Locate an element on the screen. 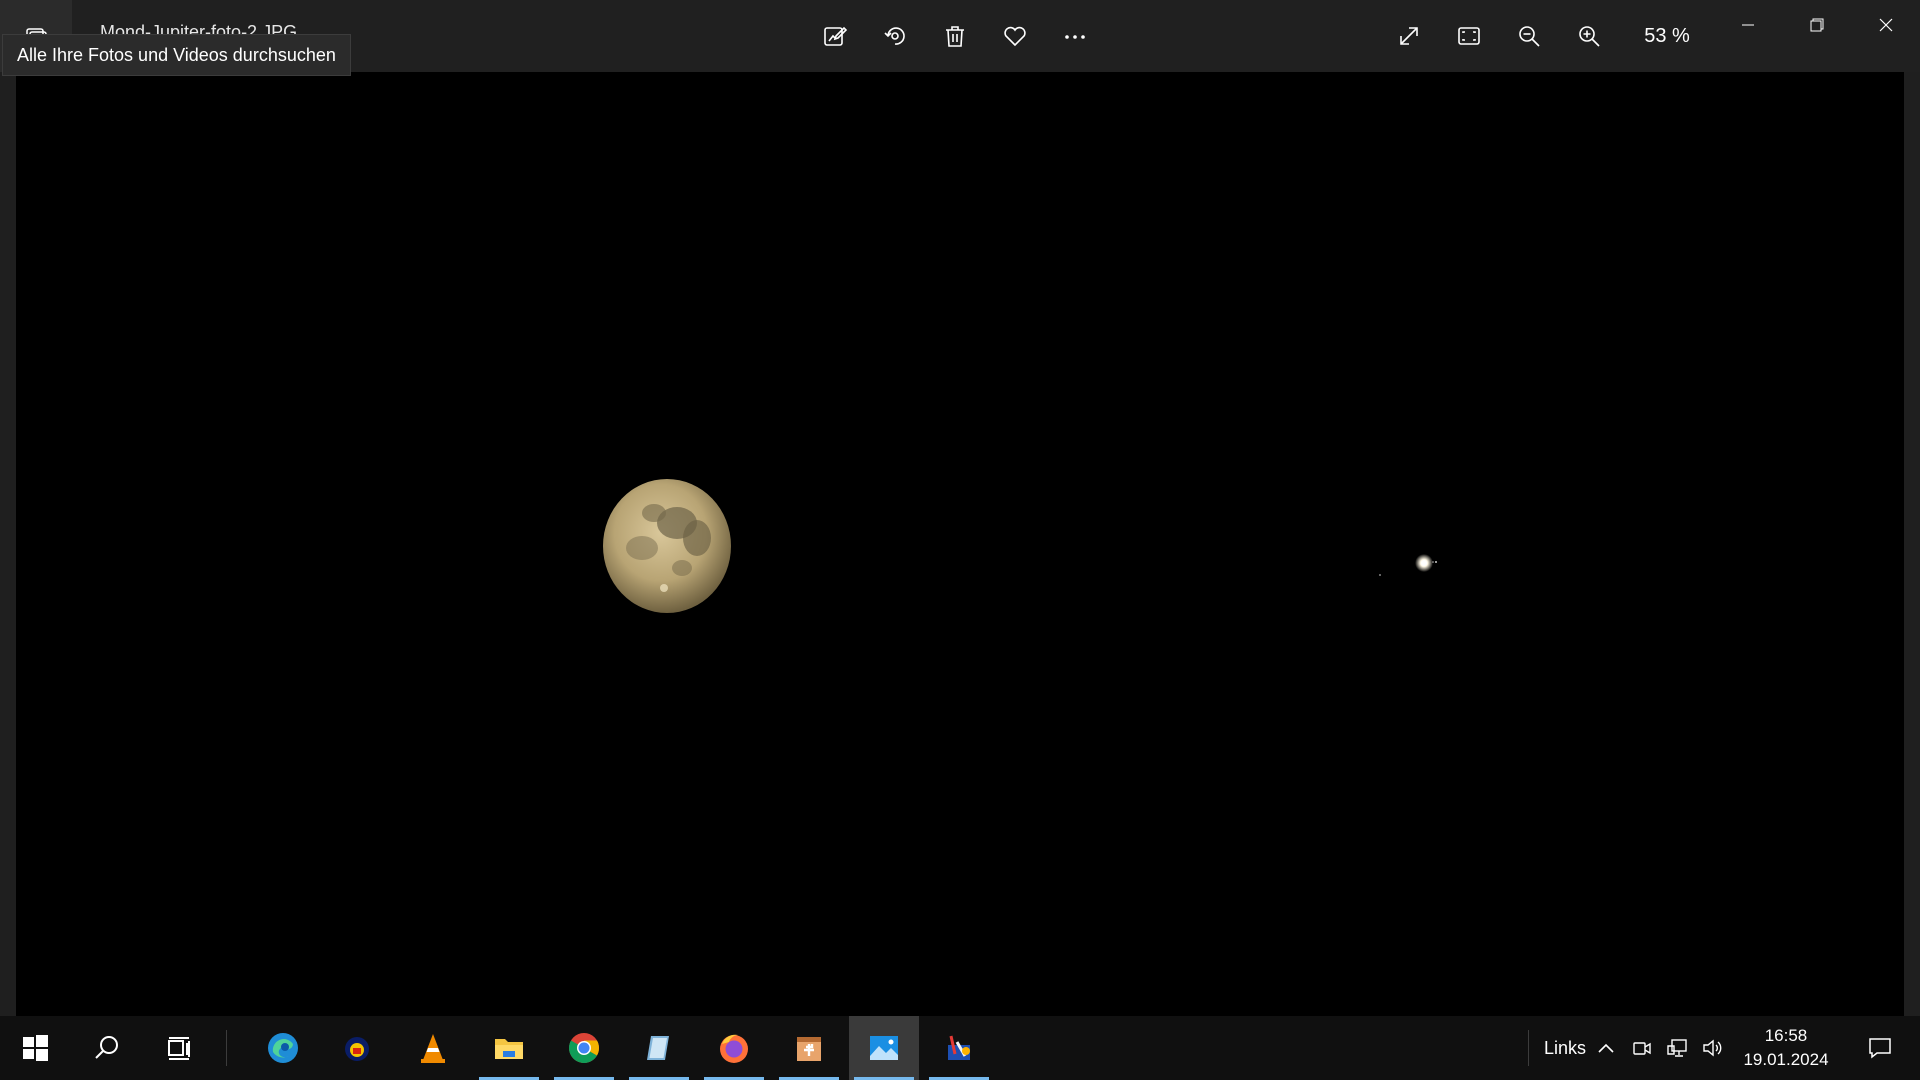 The height and width of the screenshot is (1080, 1920). tray-network-button is located at coordinates (1677, 1048).